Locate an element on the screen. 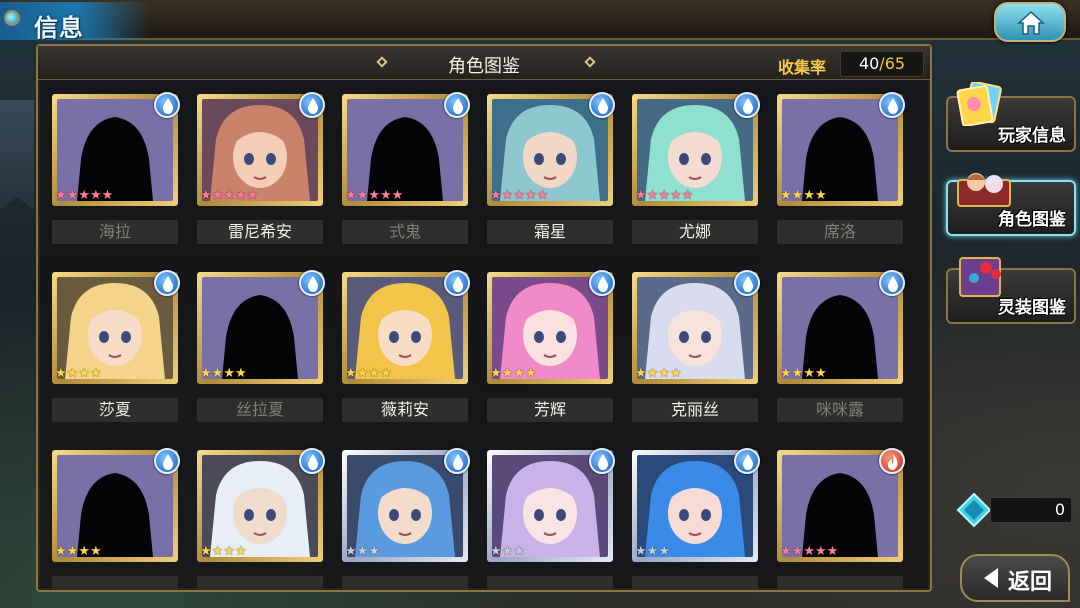 The image size is (1080, 608). player-card-icon is located at coordinates (979, 104).